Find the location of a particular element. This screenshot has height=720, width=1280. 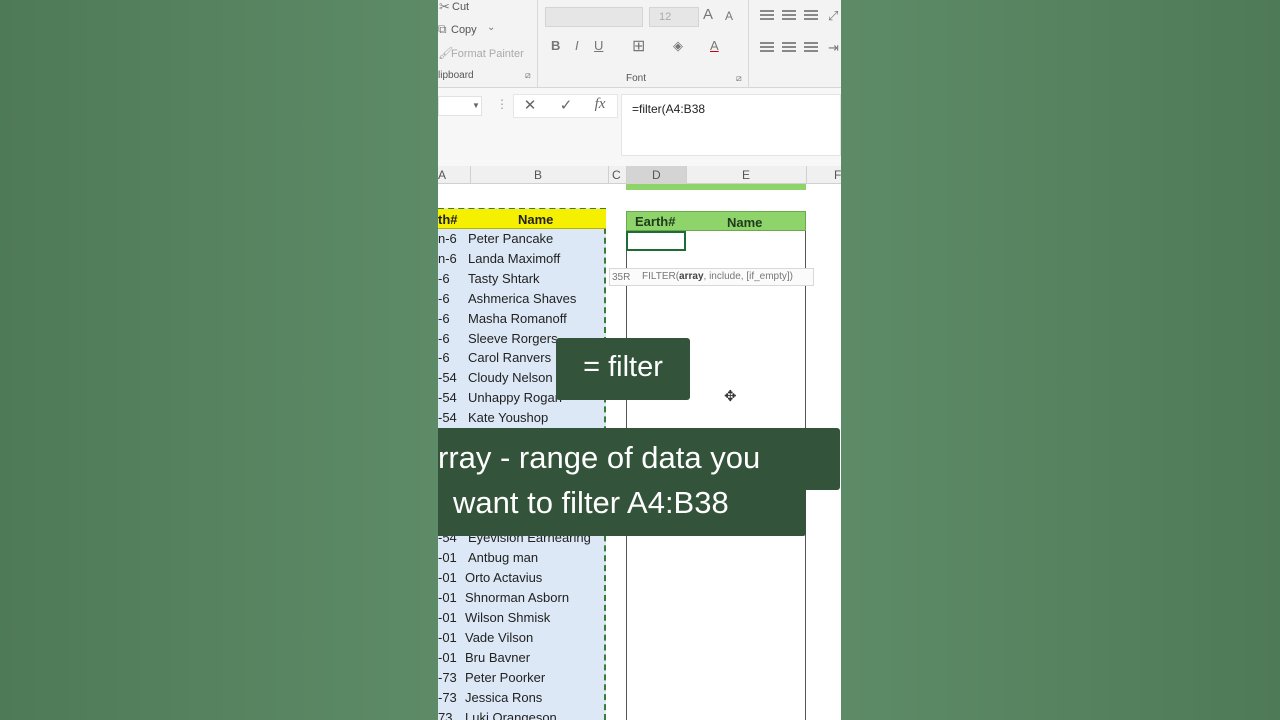

cursor-crosshair-icon: ✥ is located at coordinates (730, 396).